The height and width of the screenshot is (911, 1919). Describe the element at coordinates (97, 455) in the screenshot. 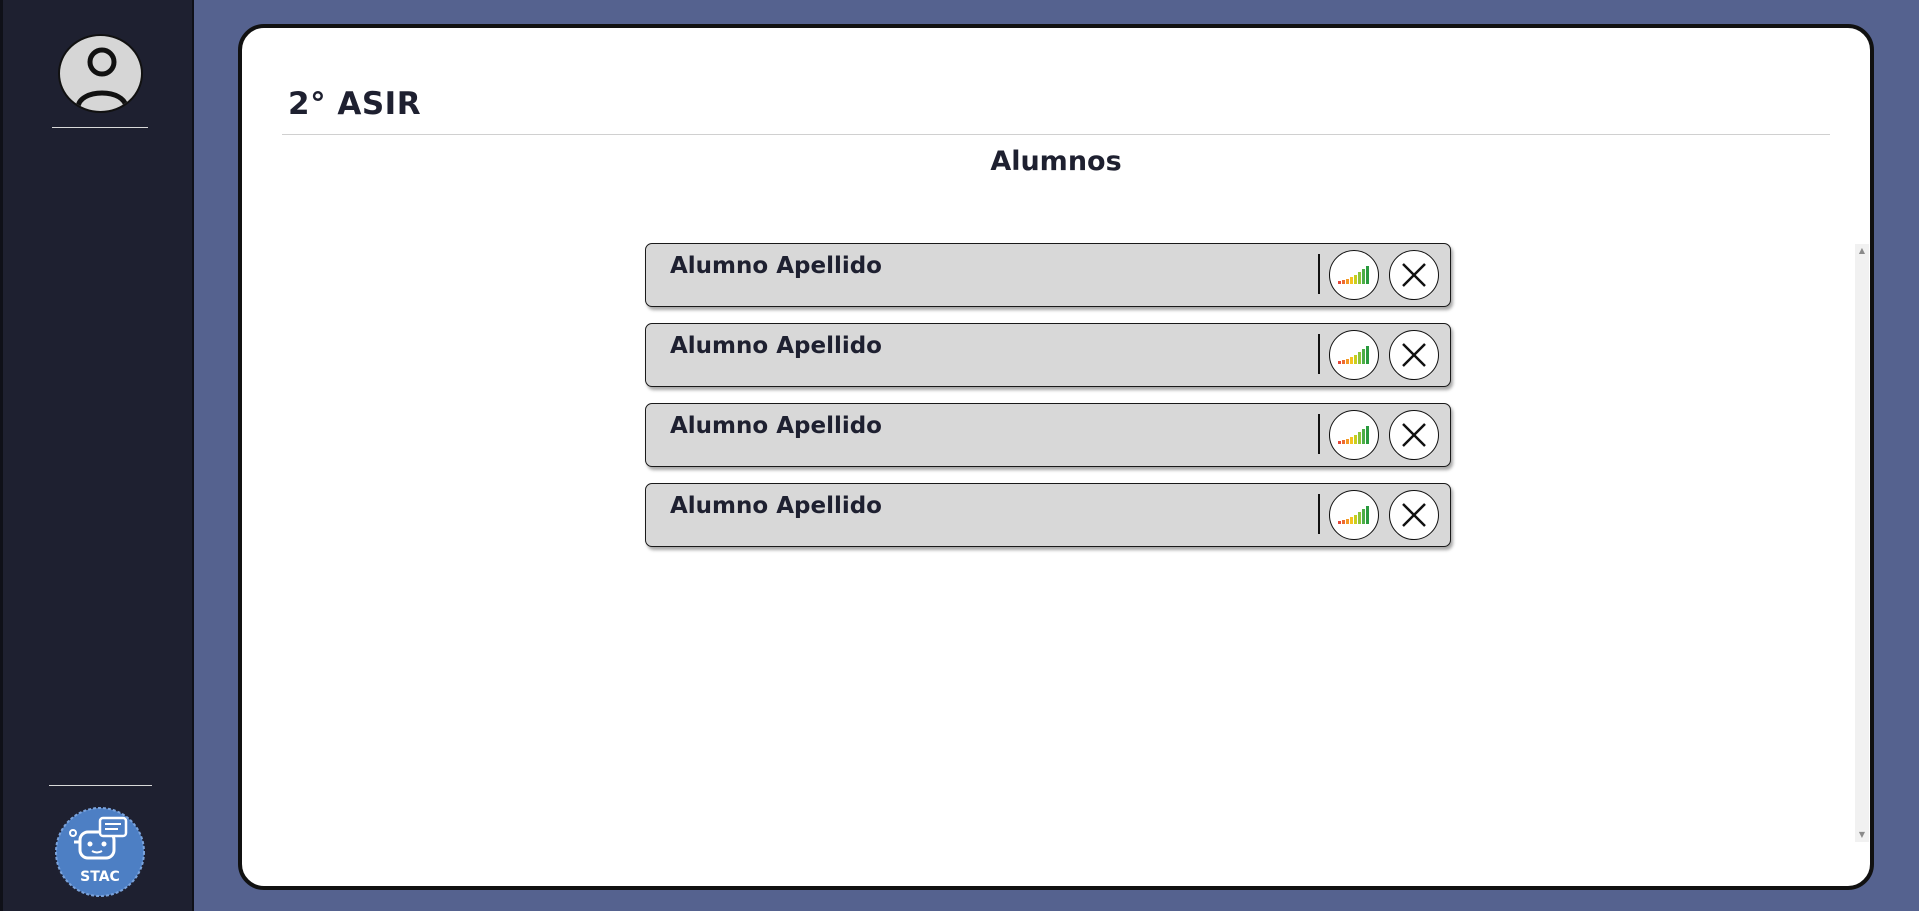

I see `sidebar: STAC` at that location.